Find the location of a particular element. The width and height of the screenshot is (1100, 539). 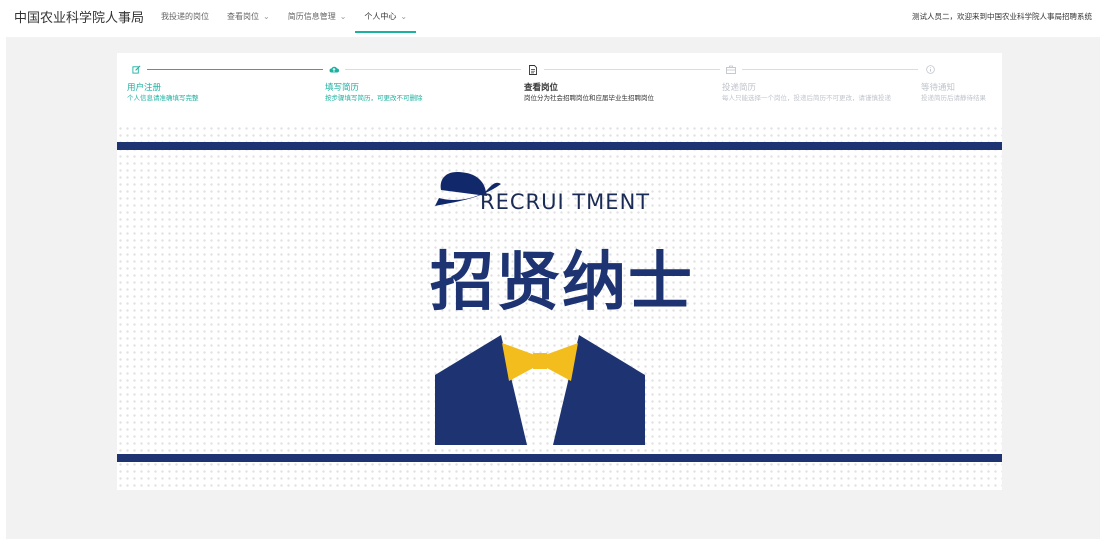

info-icon is located at coordinates (930, 70).